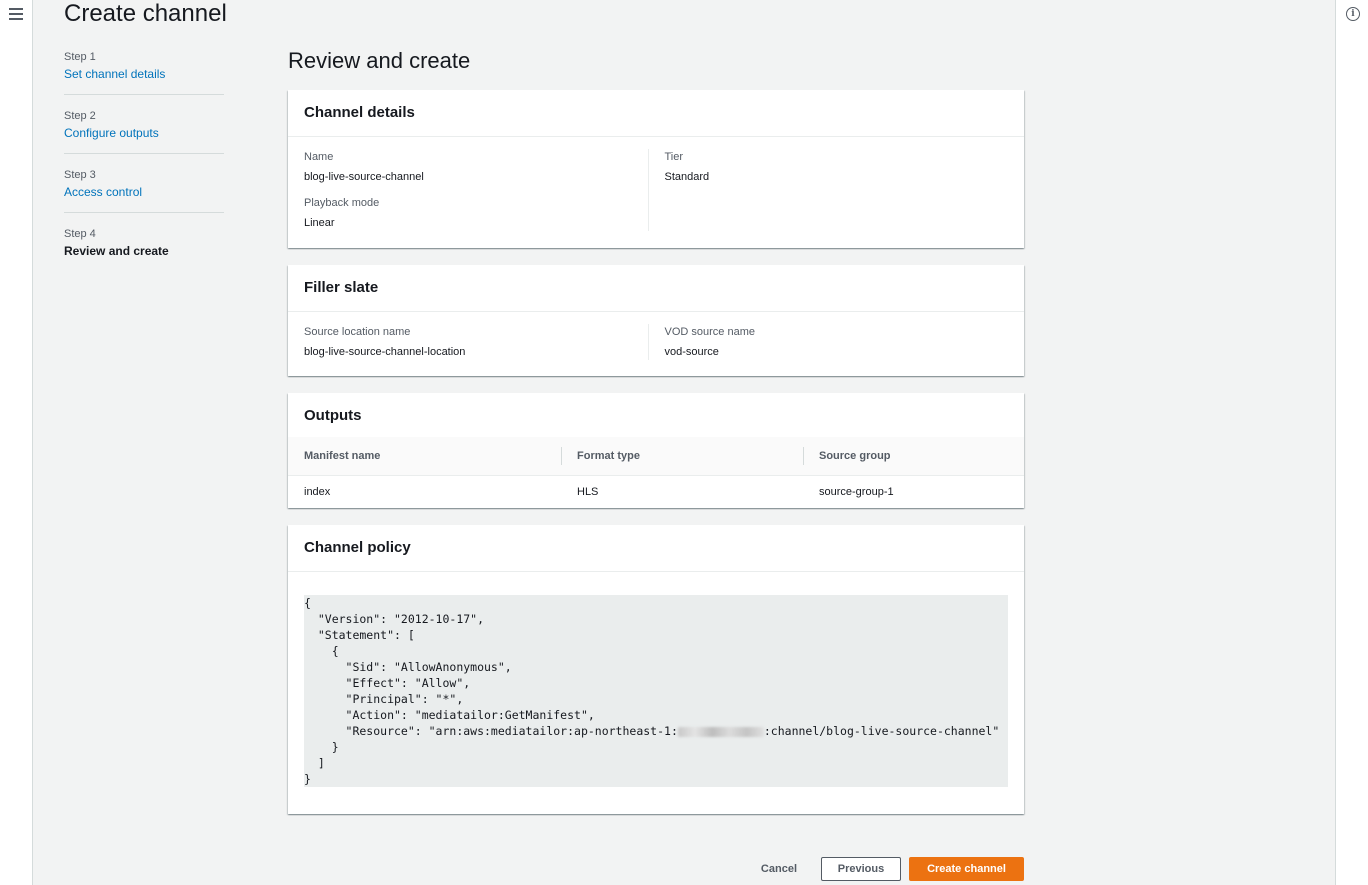  I want to click on field-label: Source location name, so click(357, 332).